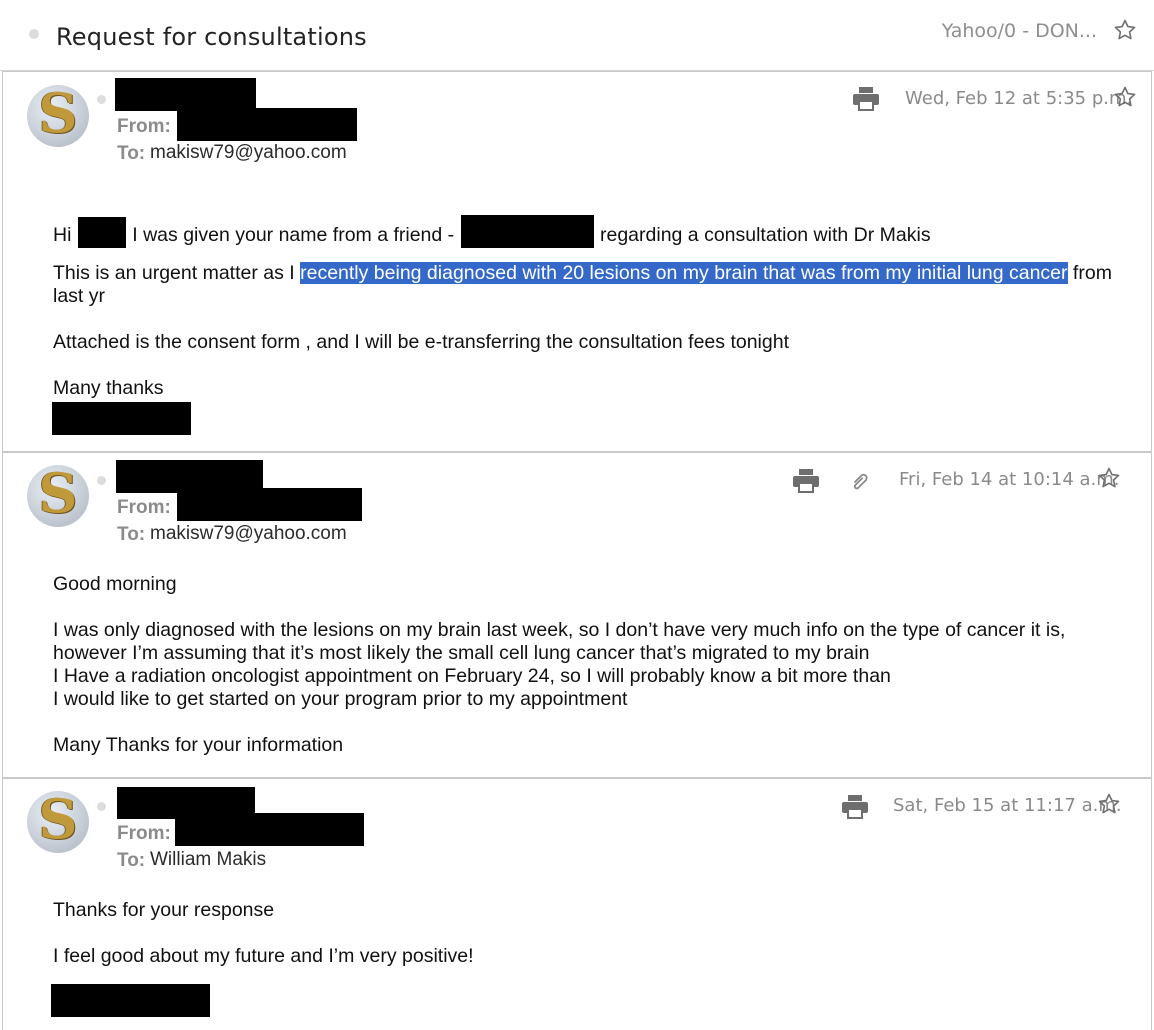 This screenshot has height=1030, width=1154. I want to click on thread-unread-dot, so click(34, 34).